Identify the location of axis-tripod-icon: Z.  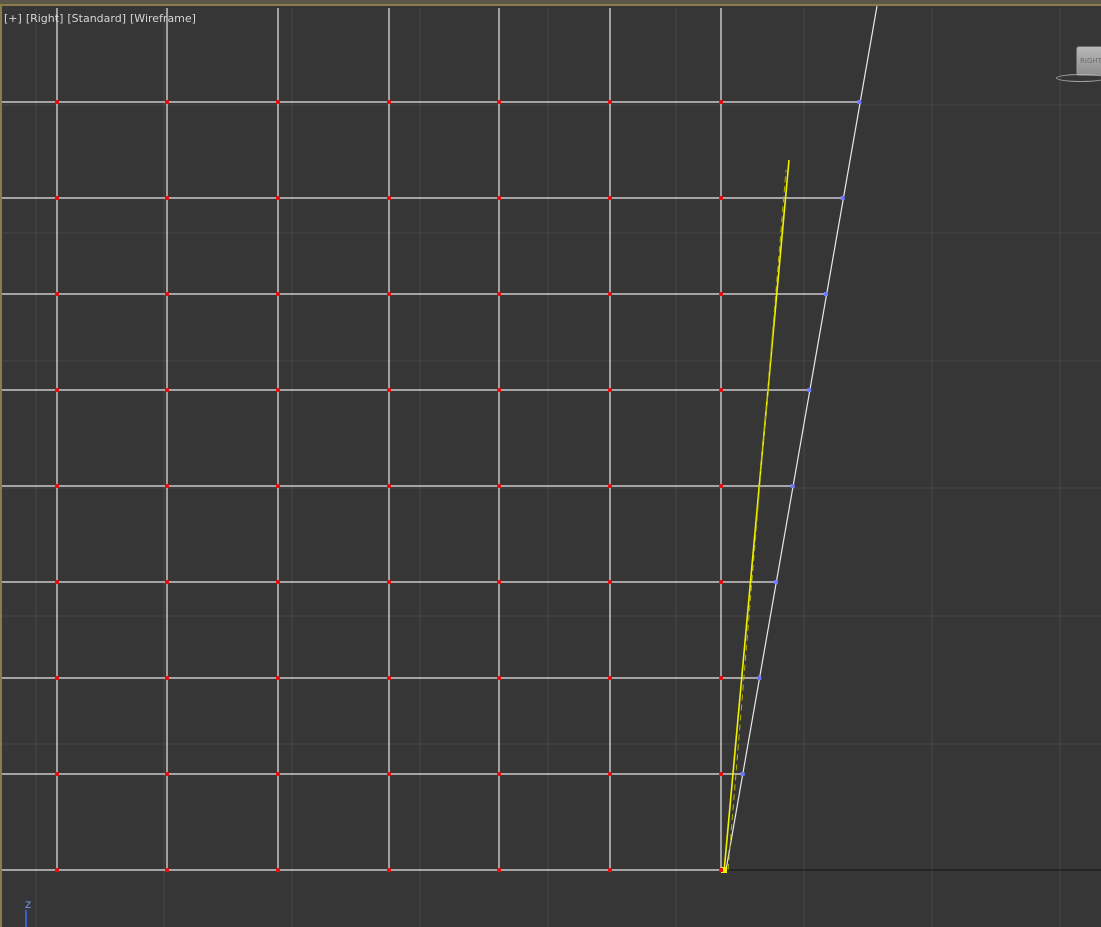
(28, 914).